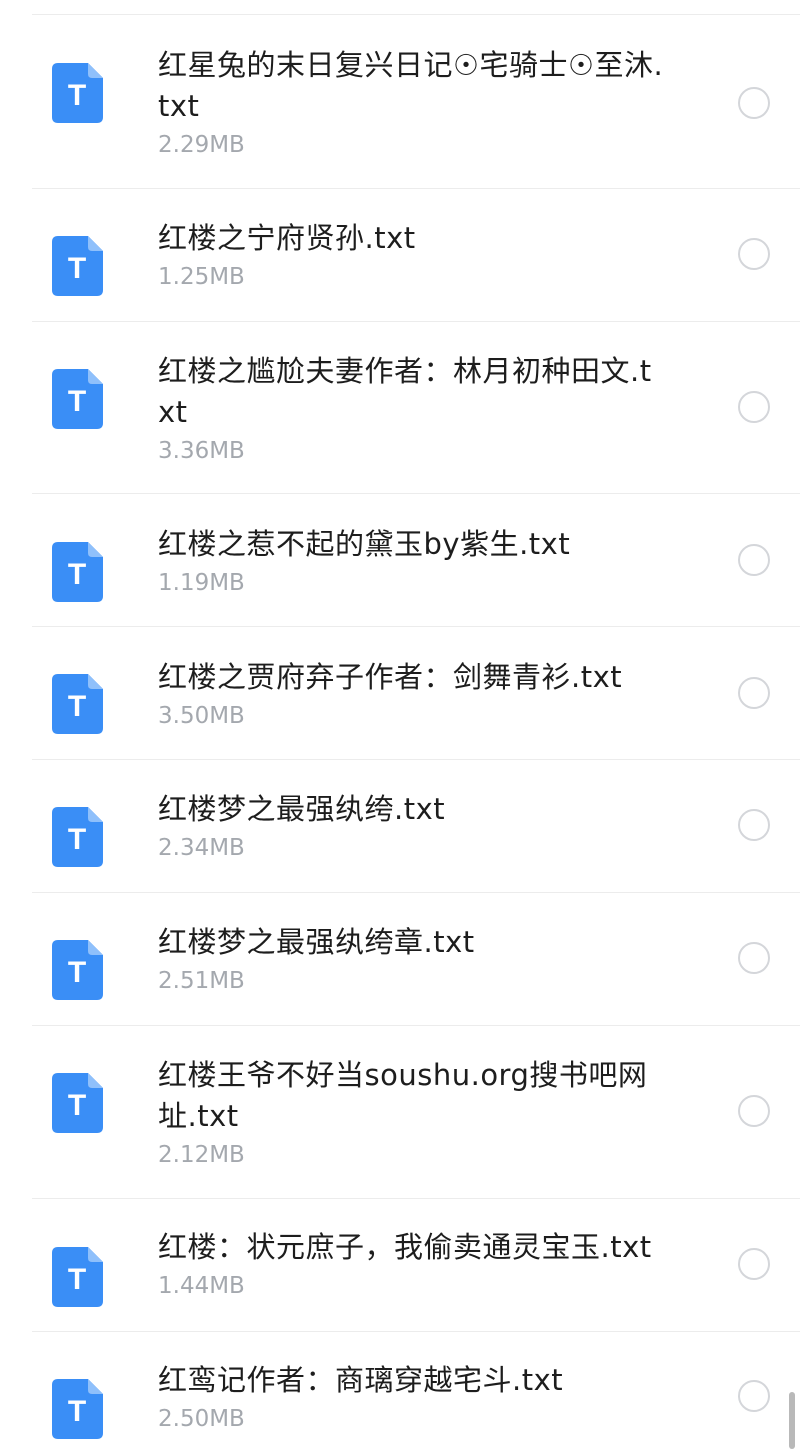 Image resolution: width=800 pixels, height=1449 pixels. Describe the element at coordinates (201, 583) in the screenshot. I see `file-size: 1.19MB` at that location.